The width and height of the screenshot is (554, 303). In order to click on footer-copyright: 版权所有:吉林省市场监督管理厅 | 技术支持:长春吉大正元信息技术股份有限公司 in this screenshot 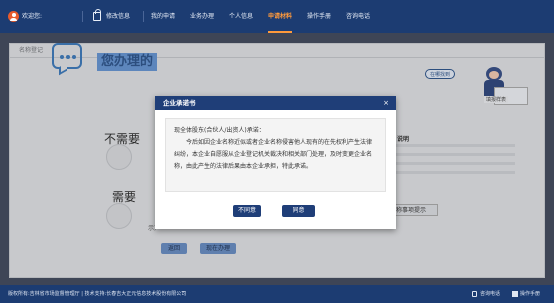, I will do `click(97, 294)`.